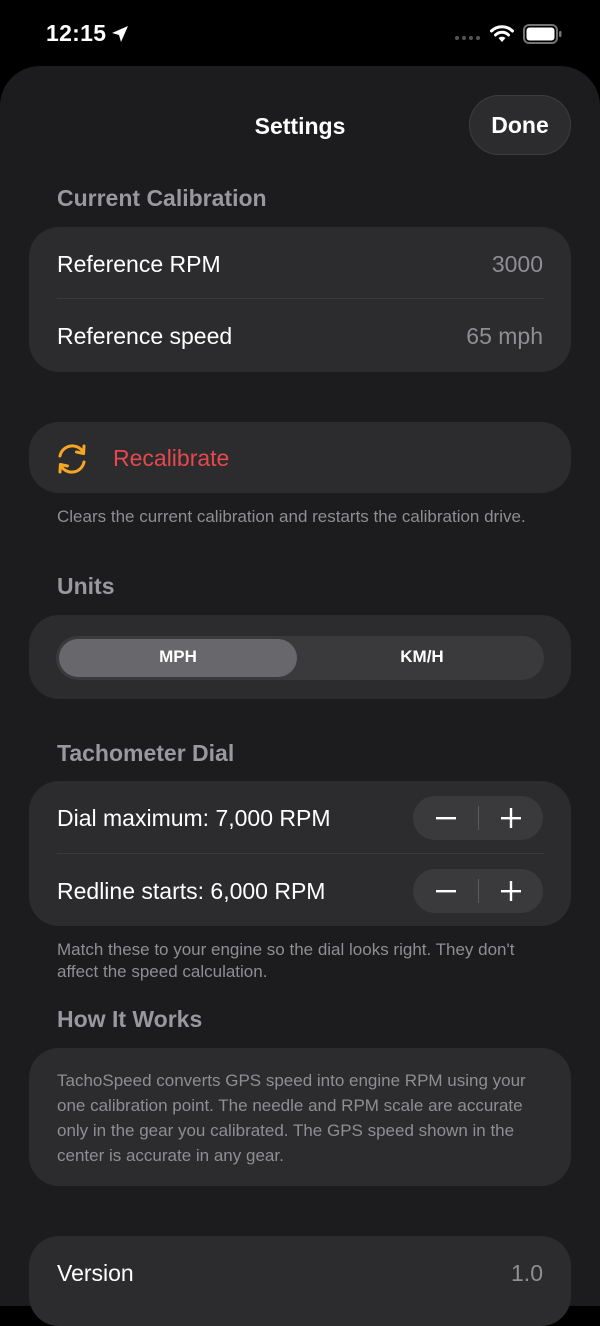  What do you see at coordinates (300, 33) in the screenshot?
I see `status-bar: 12:15` at bounding box center [300, 33].